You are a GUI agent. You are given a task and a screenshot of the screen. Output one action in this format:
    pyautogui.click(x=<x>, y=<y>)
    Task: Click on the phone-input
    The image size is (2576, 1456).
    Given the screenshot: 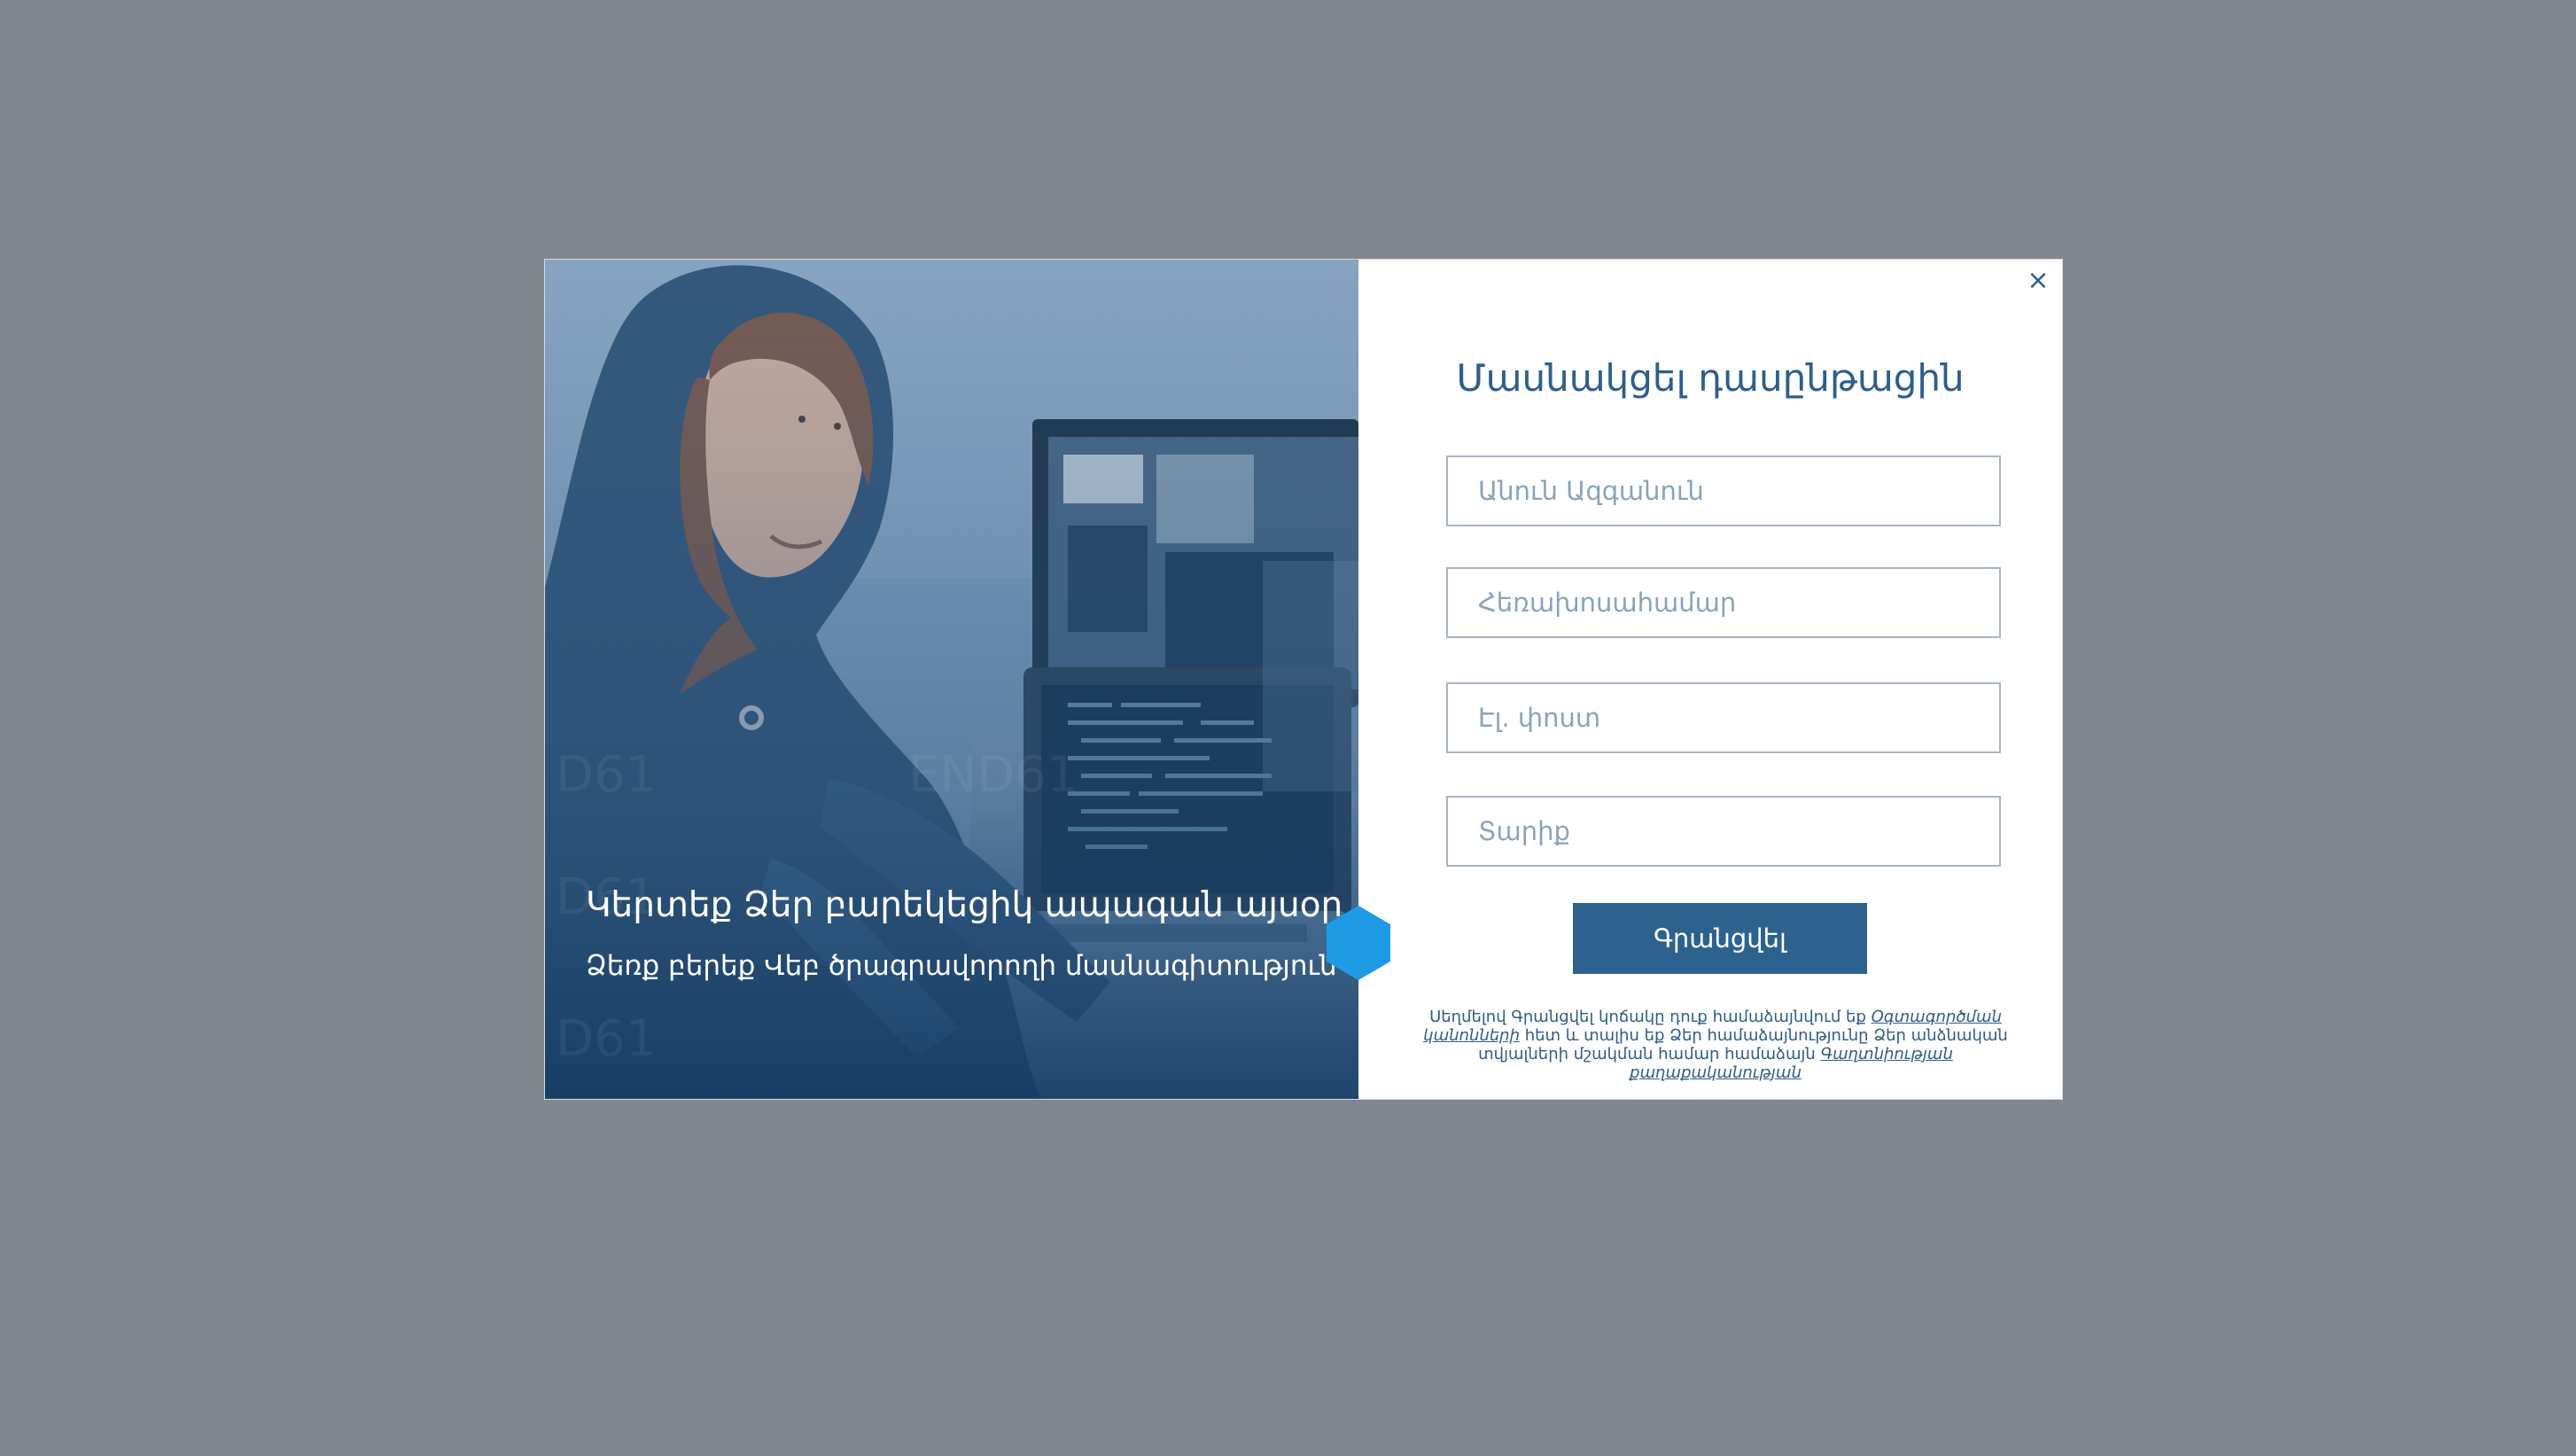 What is the action you would take?
    pyautogui.click(x=1723, y=602)
    